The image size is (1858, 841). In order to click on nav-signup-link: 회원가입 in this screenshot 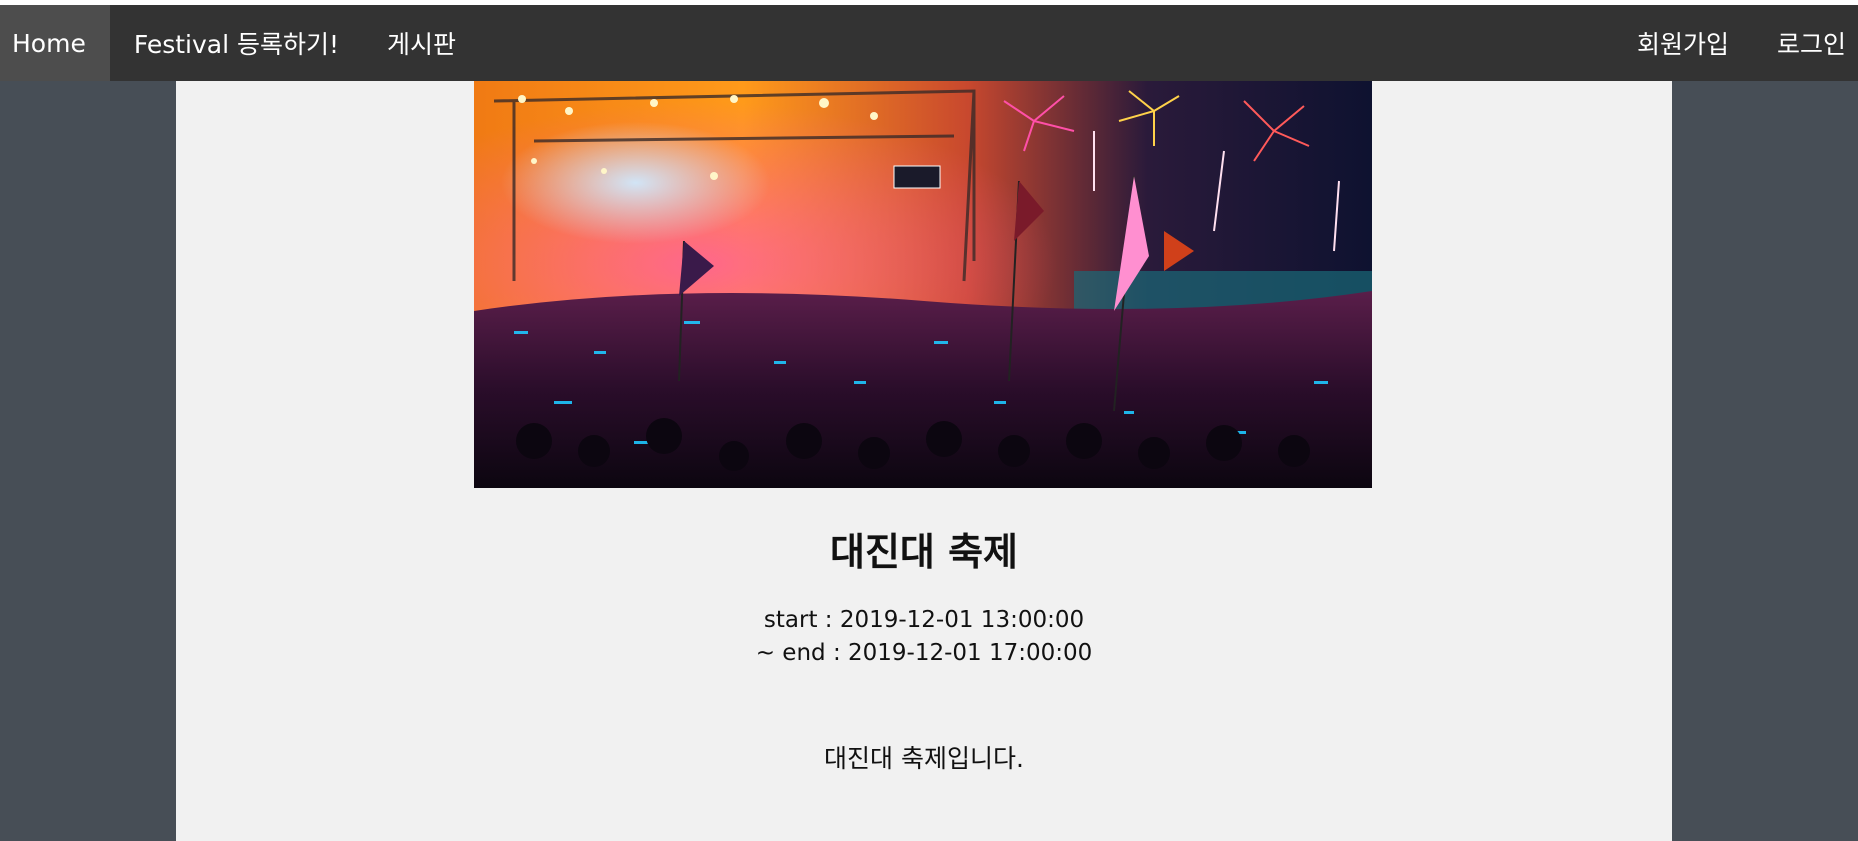, I will do `click(1683, 43)`.